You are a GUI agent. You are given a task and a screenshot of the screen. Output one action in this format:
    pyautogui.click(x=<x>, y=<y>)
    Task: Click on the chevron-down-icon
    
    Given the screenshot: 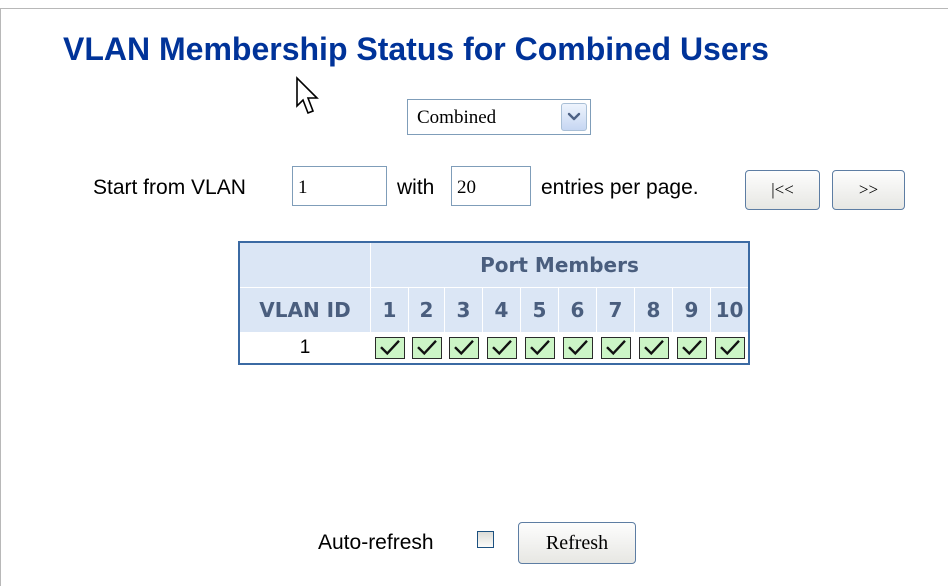 What is the action you would take?
    pyautogui.click(x=574, y=116)
    